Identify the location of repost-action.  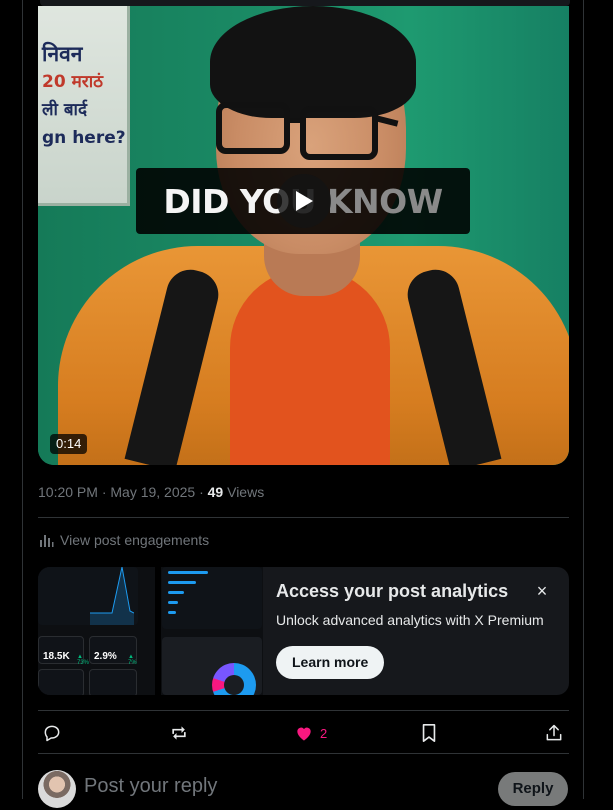
(179, 733).